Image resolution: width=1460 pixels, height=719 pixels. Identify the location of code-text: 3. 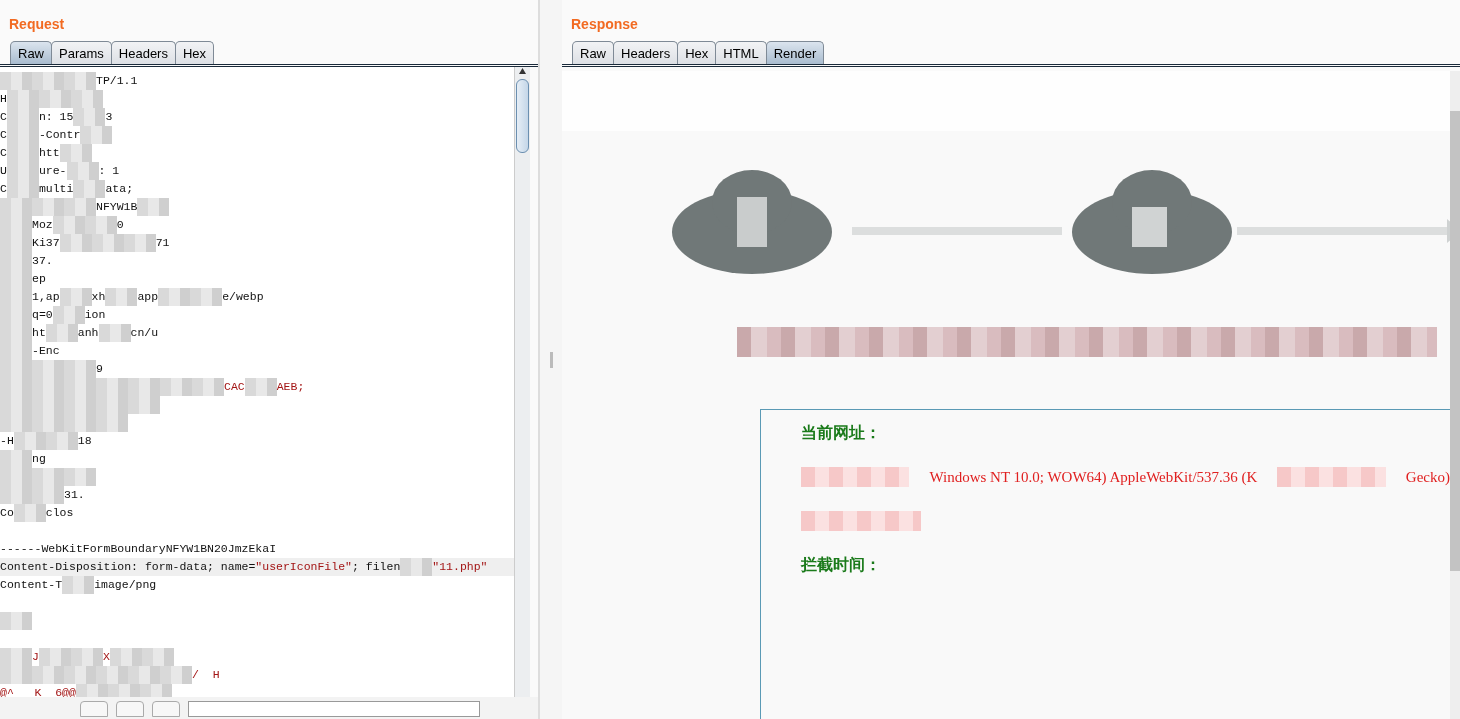
(109, 117).